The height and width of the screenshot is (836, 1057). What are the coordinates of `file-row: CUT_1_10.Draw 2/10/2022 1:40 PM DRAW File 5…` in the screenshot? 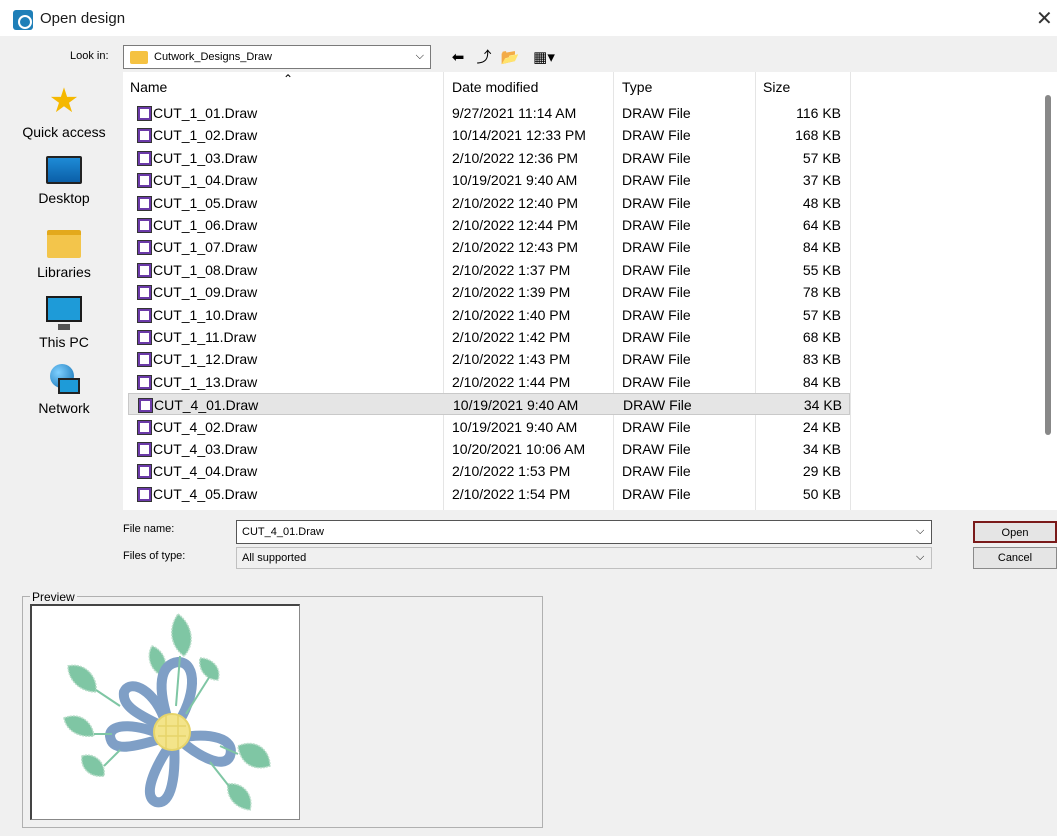 It's located at (489, 315).